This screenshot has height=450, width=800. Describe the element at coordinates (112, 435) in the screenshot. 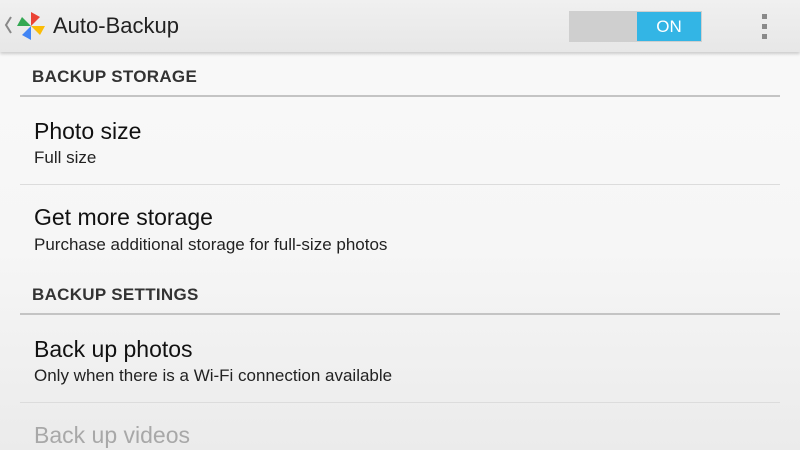

I see `pref-title: Back up videos` at that location.